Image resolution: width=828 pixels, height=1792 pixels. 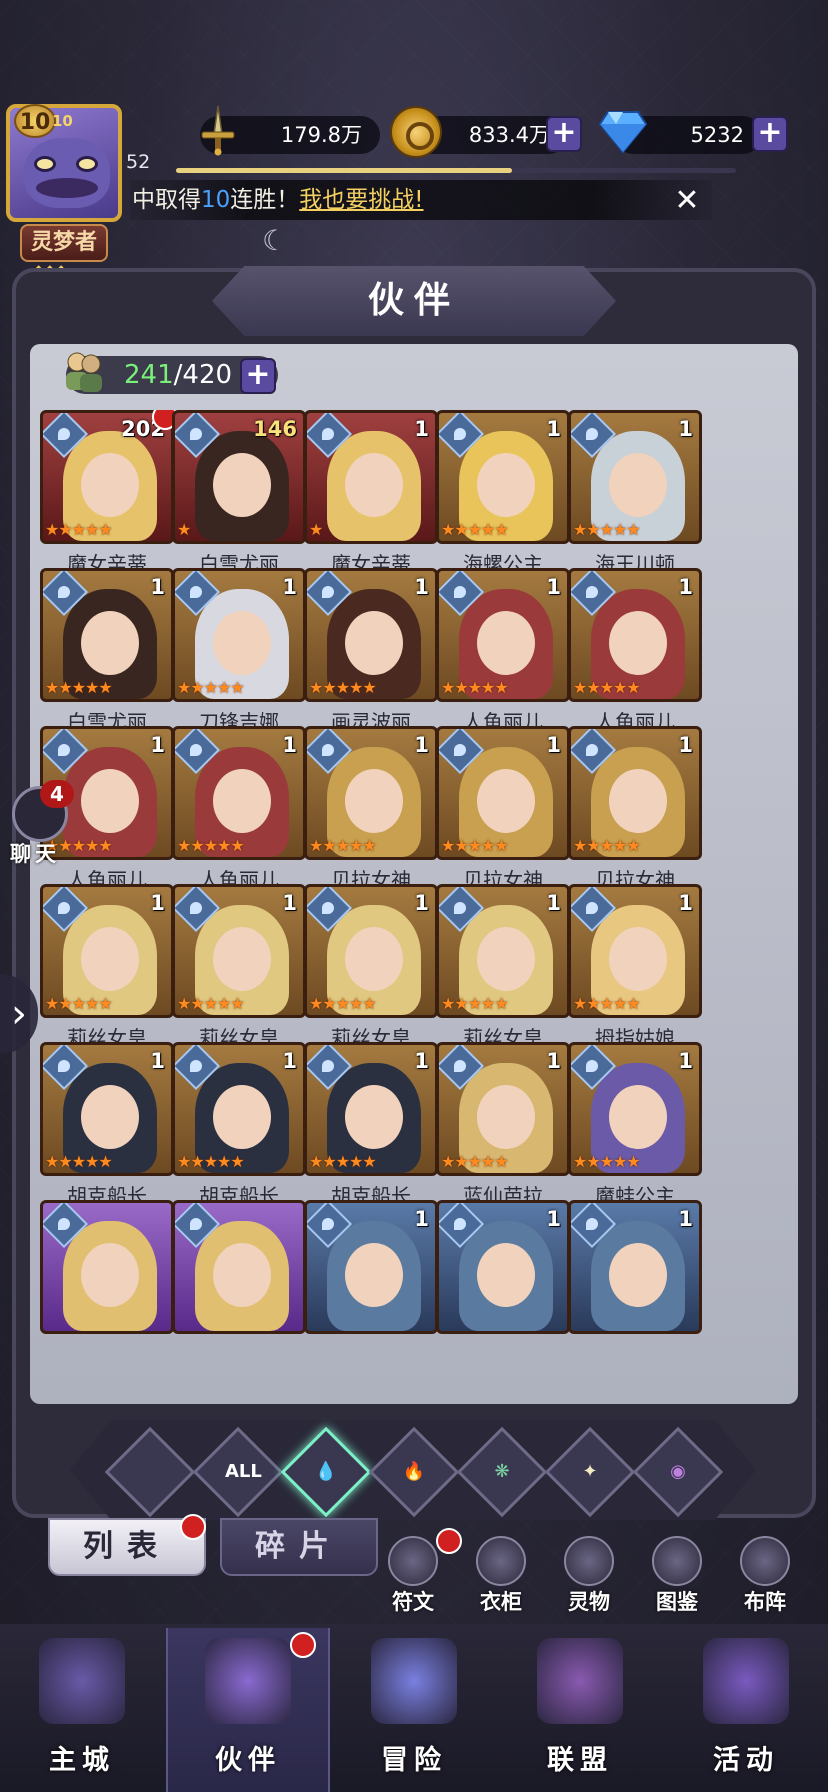 What do you see at coordinates (138, 162) in the screenshot?
I see `player-level: 52` at bounding box center [138, 162].